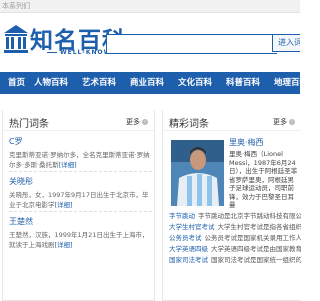 The image size is (320, 301). What do you see at coordinates (80, 141) in the screenshot?
I see `hot-entry-name: C罗` at bounding box center [80, 141].